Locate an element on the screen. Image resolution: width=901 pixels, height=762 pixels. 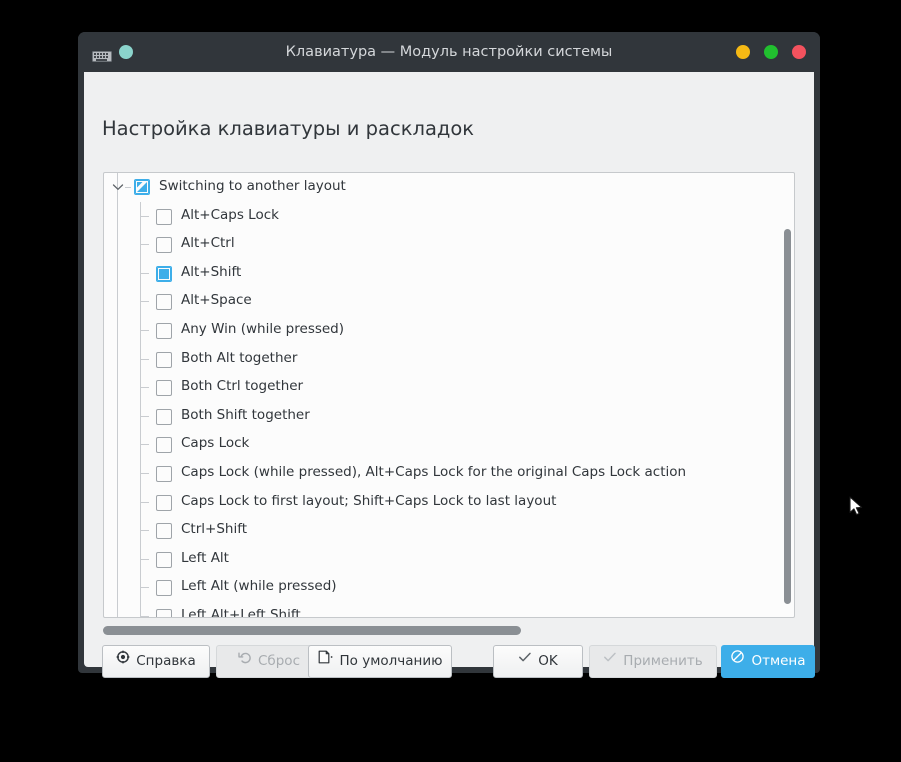
help-button: Справка is located at coordinates (156, 661).